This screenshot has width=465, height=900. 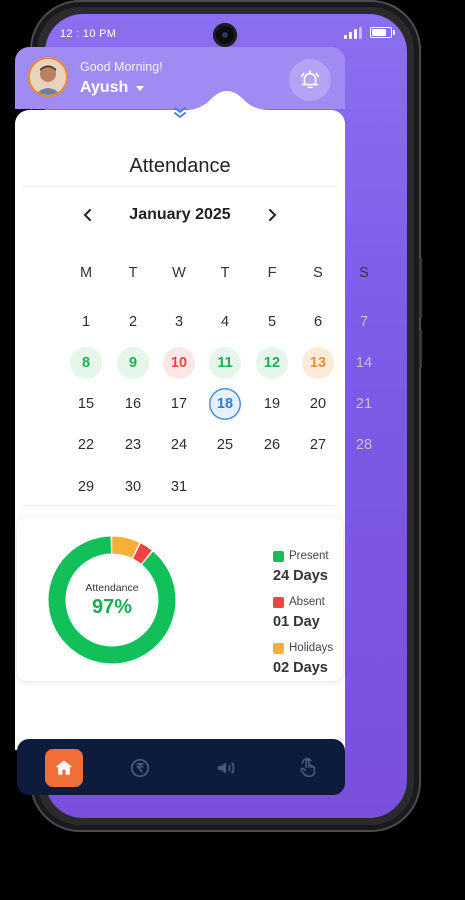 What do you see at coordinates (353, 33) in the screenshot?
I see `signal-icon` at bounding box center [353, 33].